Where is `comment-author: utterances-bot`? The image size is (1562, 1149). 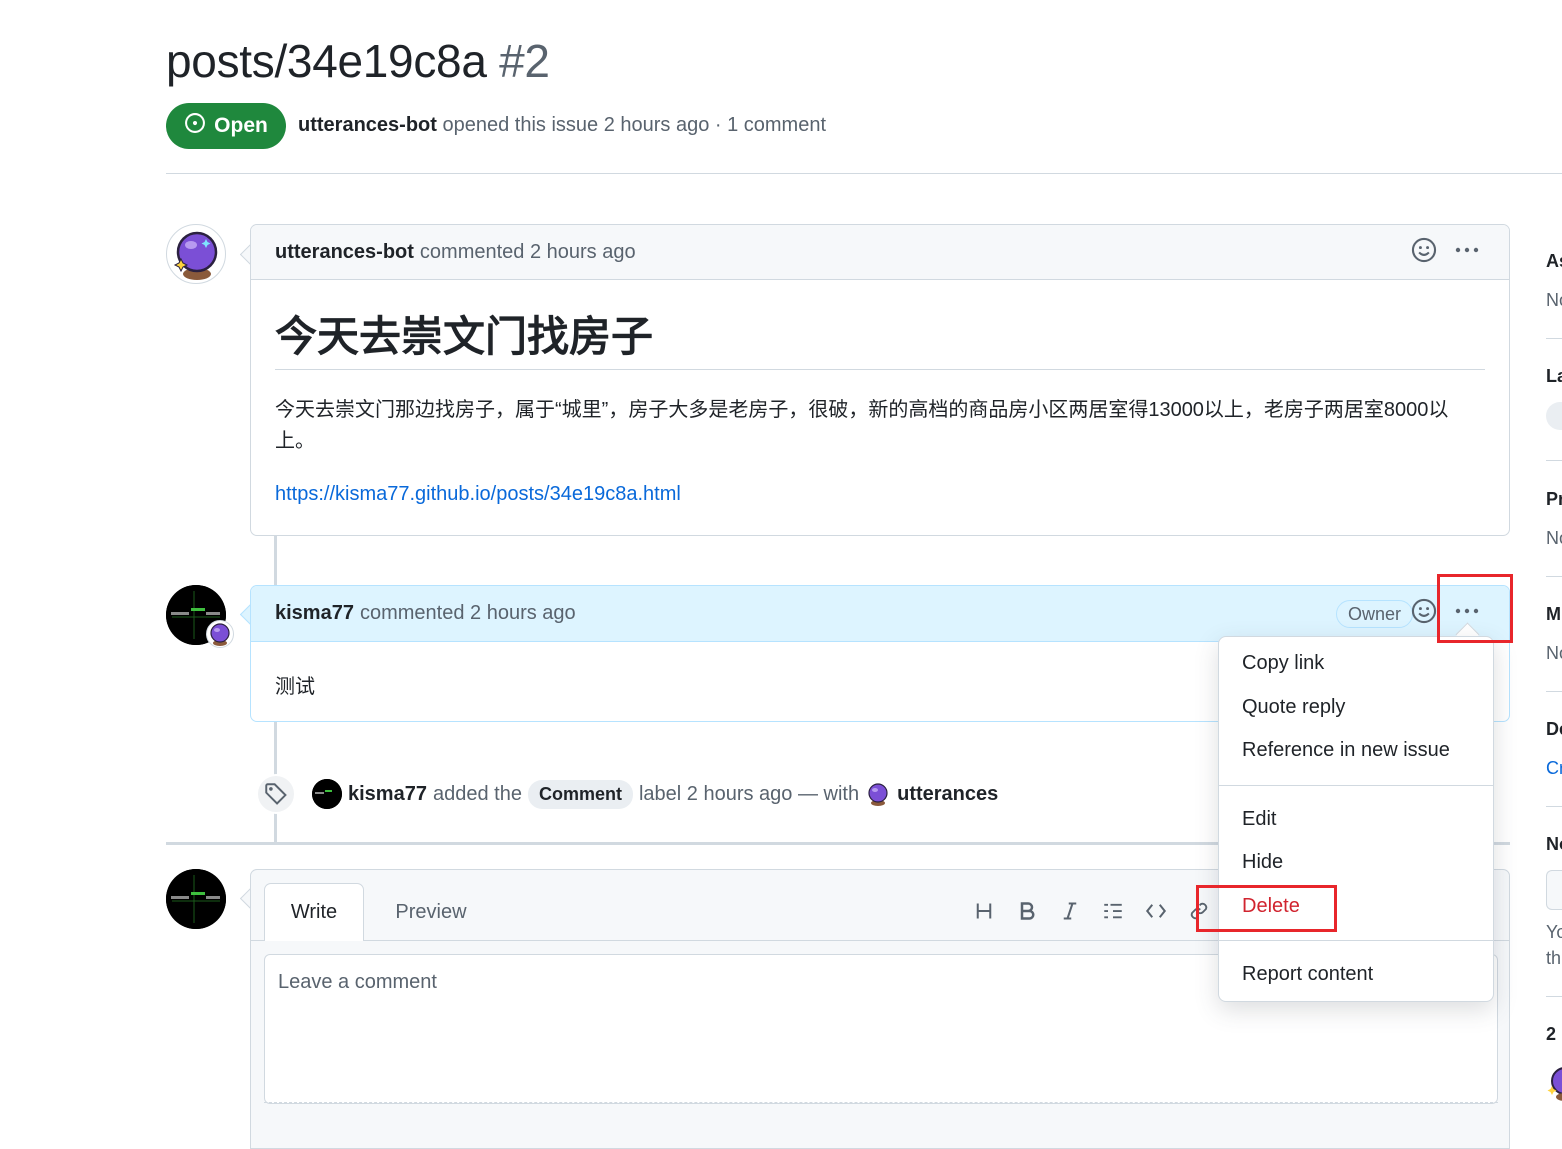 comment-author: utterances-bot is located at coordinates (344, 252).